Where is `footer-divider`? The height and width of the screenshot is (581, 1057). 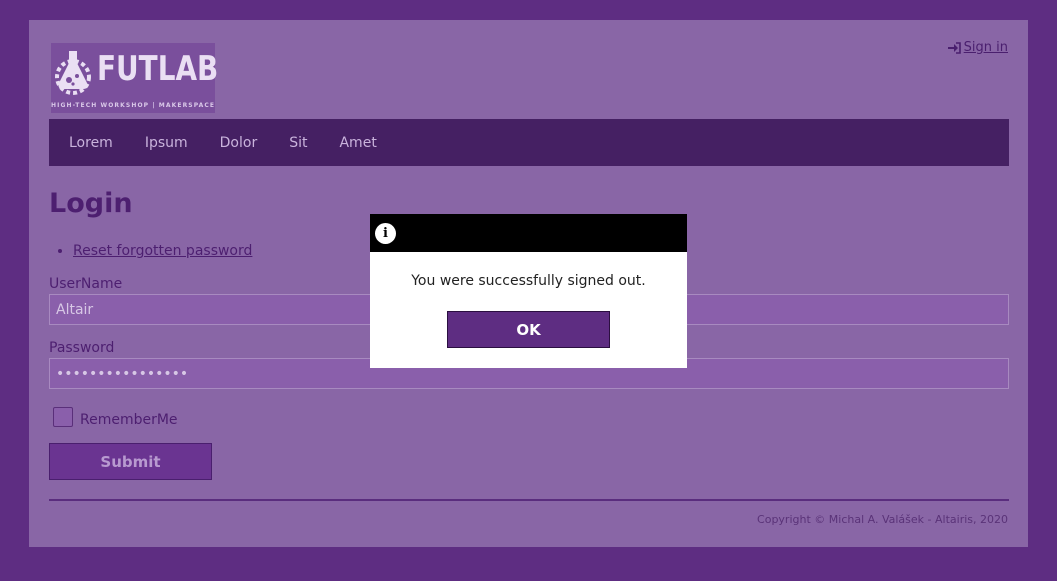
footer-divider is located at coordinates (529, 500).